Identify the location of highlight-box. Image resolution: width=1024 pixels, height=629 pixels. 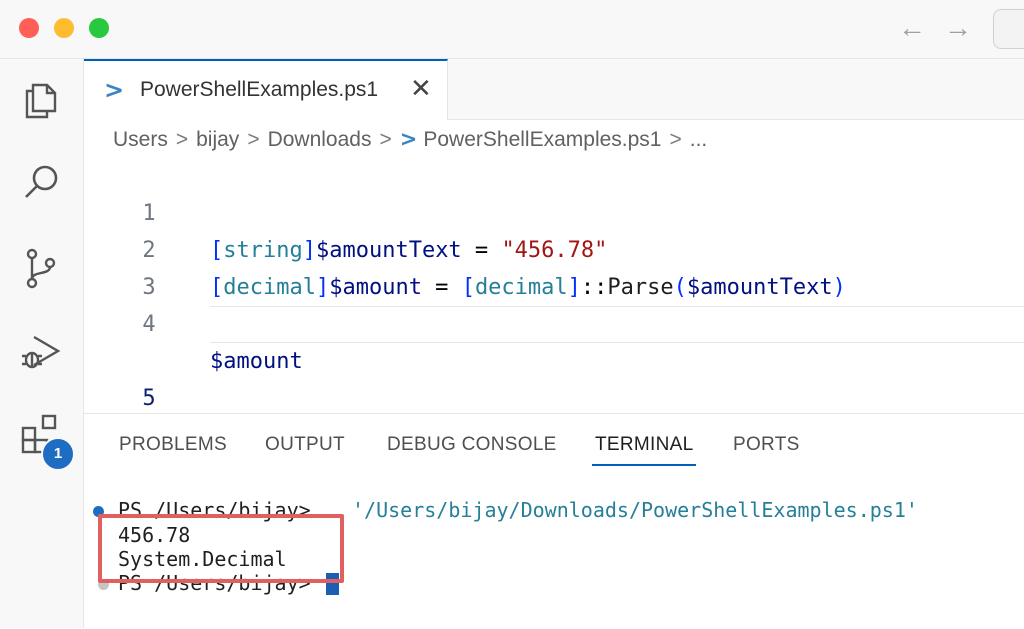
(221, 548).